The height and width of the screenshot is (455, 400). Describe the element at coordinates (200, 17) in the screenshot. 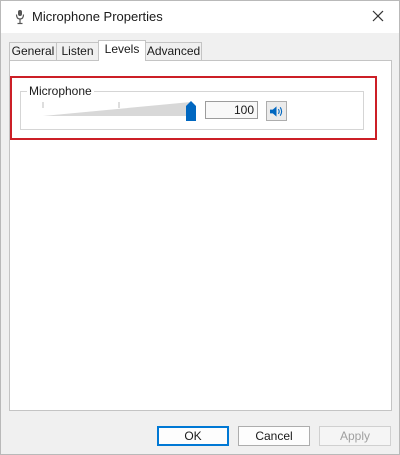

I see `title-bar: Microphone Properties` at that location.